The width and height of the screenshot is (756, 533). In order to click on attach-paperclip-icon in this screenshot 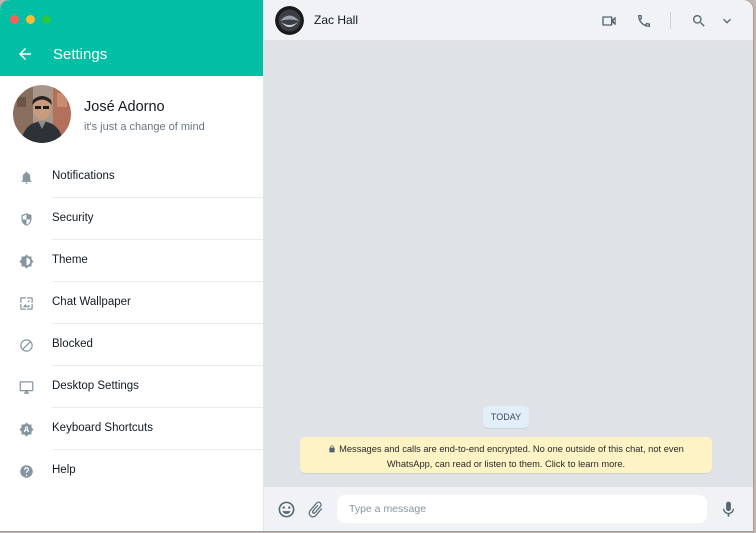, I will do `click(315, 509)`.